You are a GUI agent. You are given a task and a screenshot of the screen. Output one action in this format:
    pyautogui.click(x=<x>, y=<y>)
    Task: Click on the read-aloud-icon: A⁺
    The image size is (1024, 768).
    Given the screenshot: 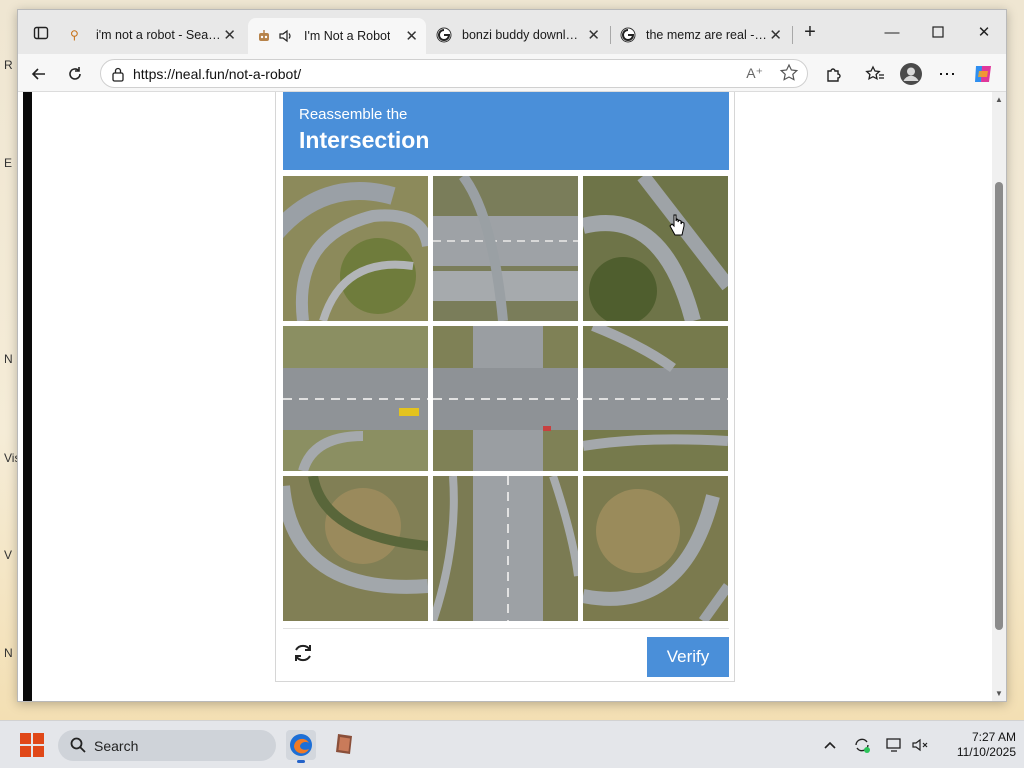 What is the action you would take?
    pyautogui.click(x=754, y=73)
    